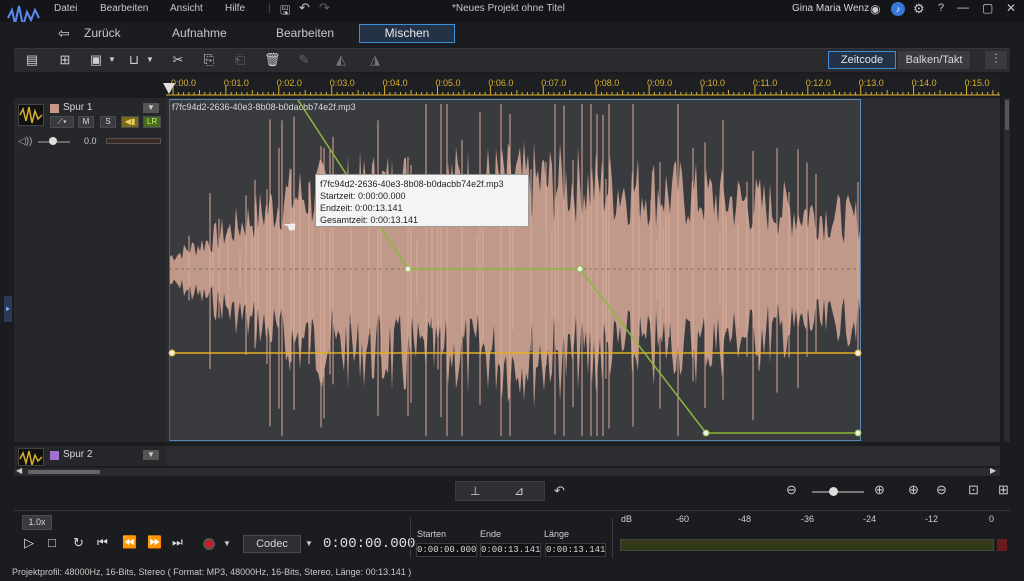 The height and width of the screenshot is (581, 1024). Describe the element at coordinates (913, 490) in the screenshot. I see `zoom-vertical-icon: ⊕` at that location.